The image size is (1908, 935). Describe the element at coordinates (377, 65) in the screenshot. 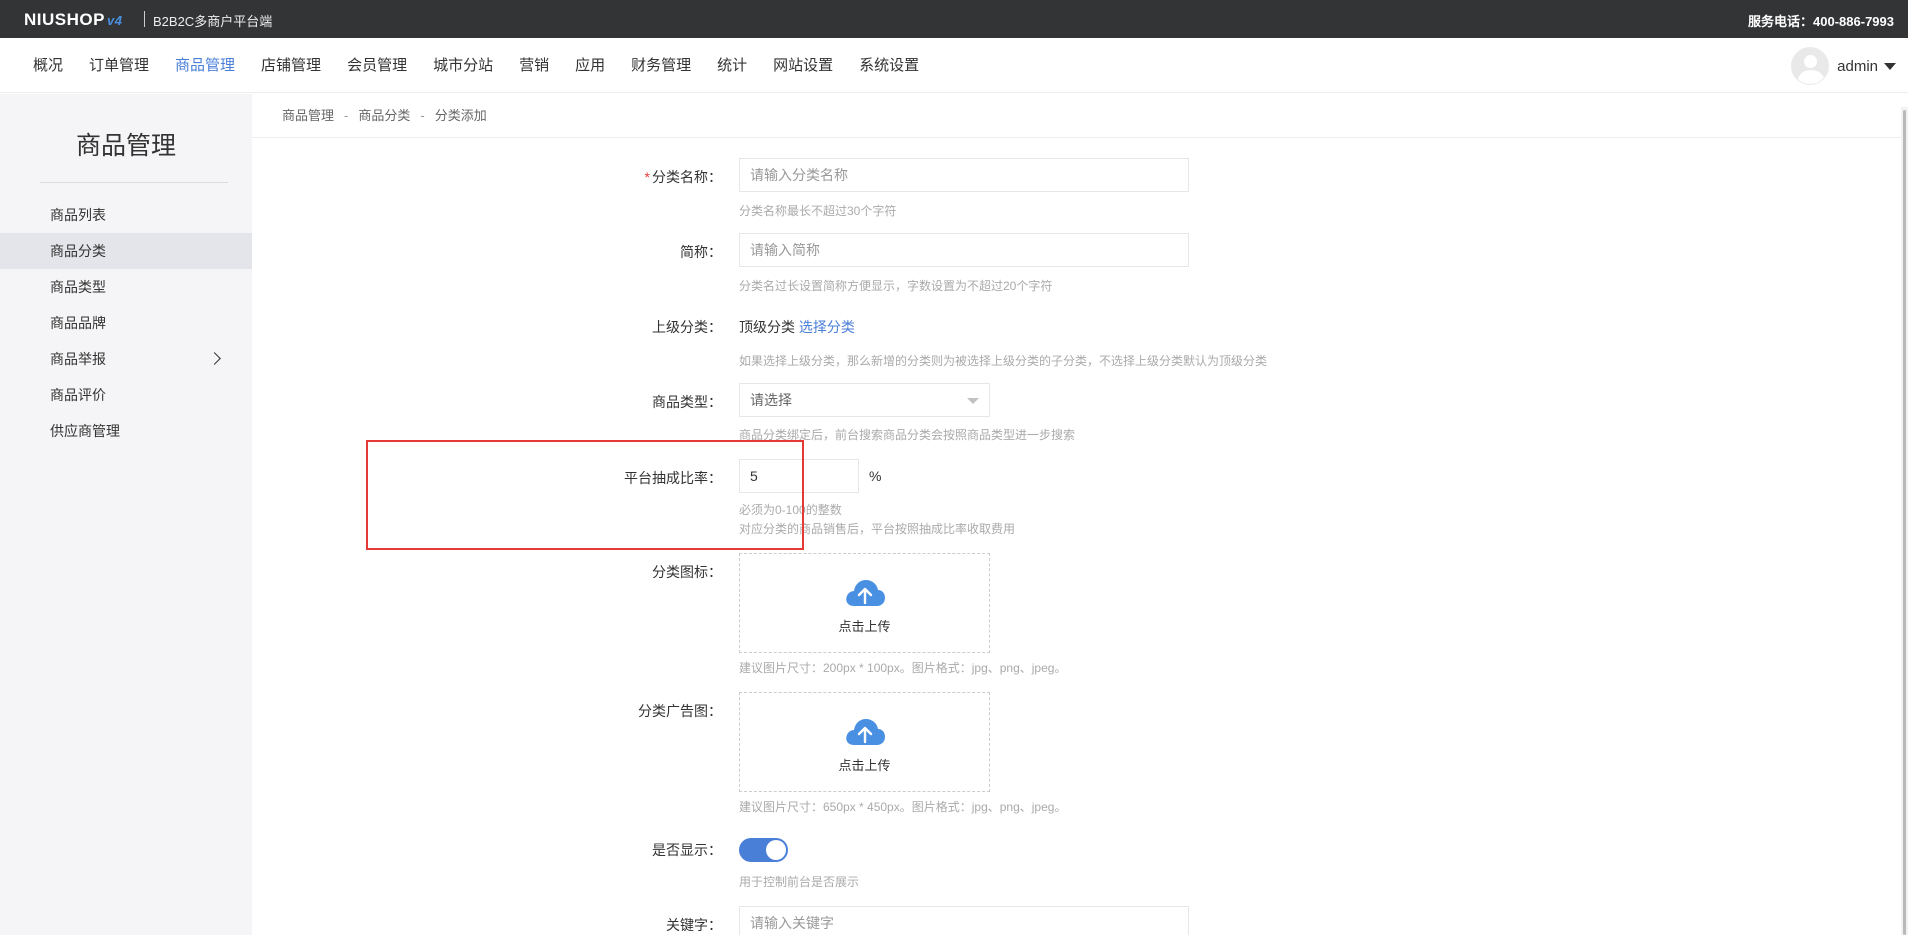

I see `nav-item: 会员管理` at that location.